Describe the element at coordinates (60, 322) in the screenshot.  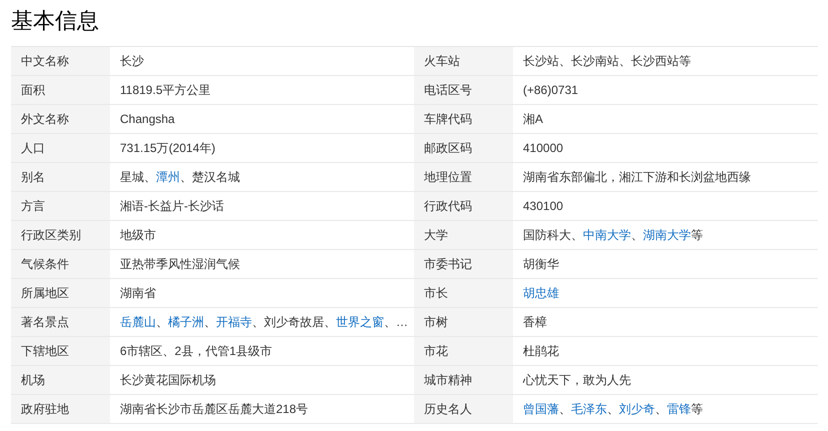
I see `row-label: 著名景点` at that location.